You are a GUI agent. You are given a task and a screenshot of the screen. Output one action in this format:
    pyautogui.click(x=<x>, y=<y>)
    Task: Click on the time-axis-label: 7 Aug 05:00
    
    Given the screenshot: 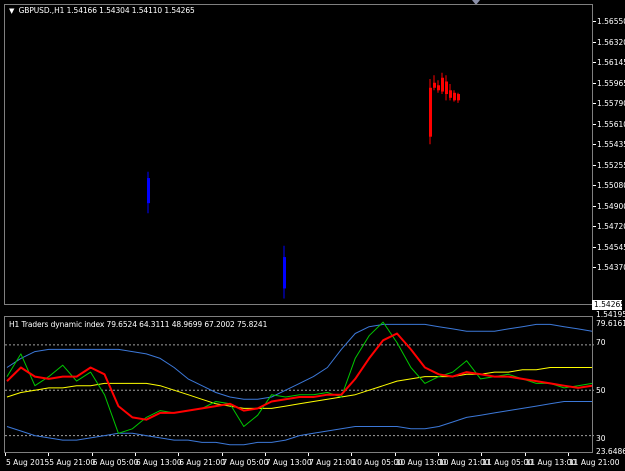 What is the action you would take?
    pyautogui.click(x=245, y=462)
    